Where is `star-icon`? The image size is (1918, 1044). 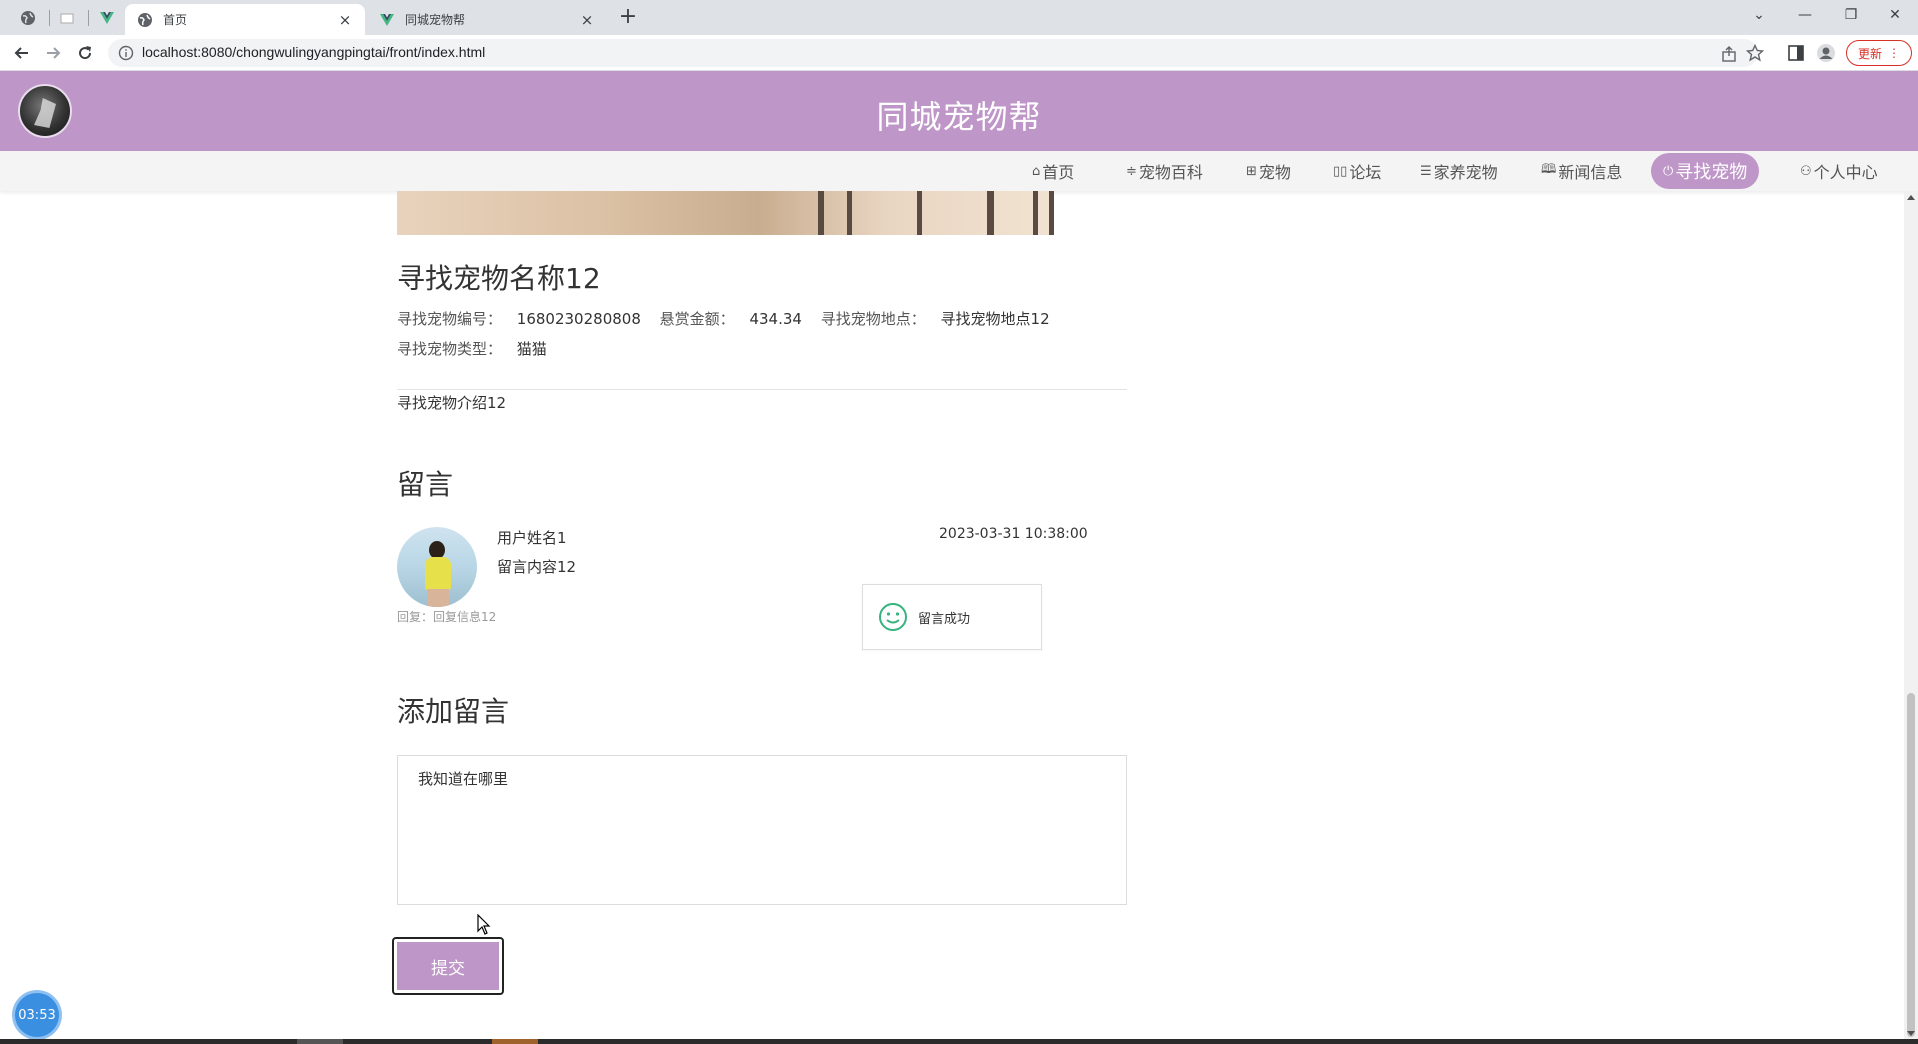 star-icon is located at coordinates (1755, 53).